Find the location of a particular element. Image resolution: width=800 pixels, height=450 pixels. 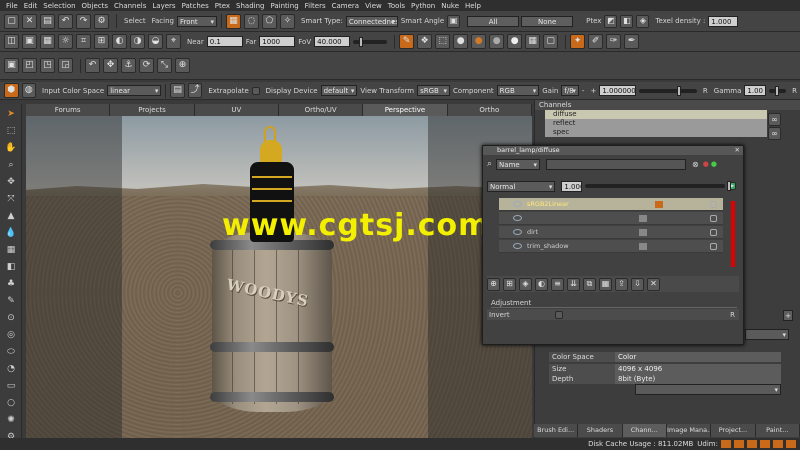

color-space-dropdown: Color is located at coordinates (698, 357).